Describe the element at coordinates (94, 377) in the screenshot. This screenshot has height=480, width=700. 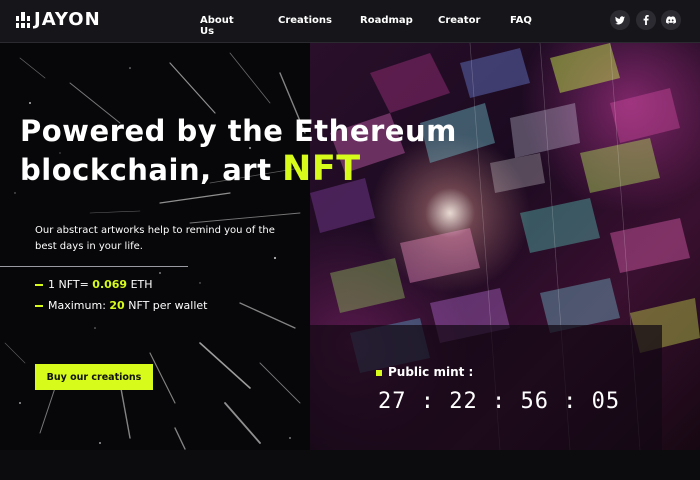
I see `buy-creations-button: Buy our creations` at that location.